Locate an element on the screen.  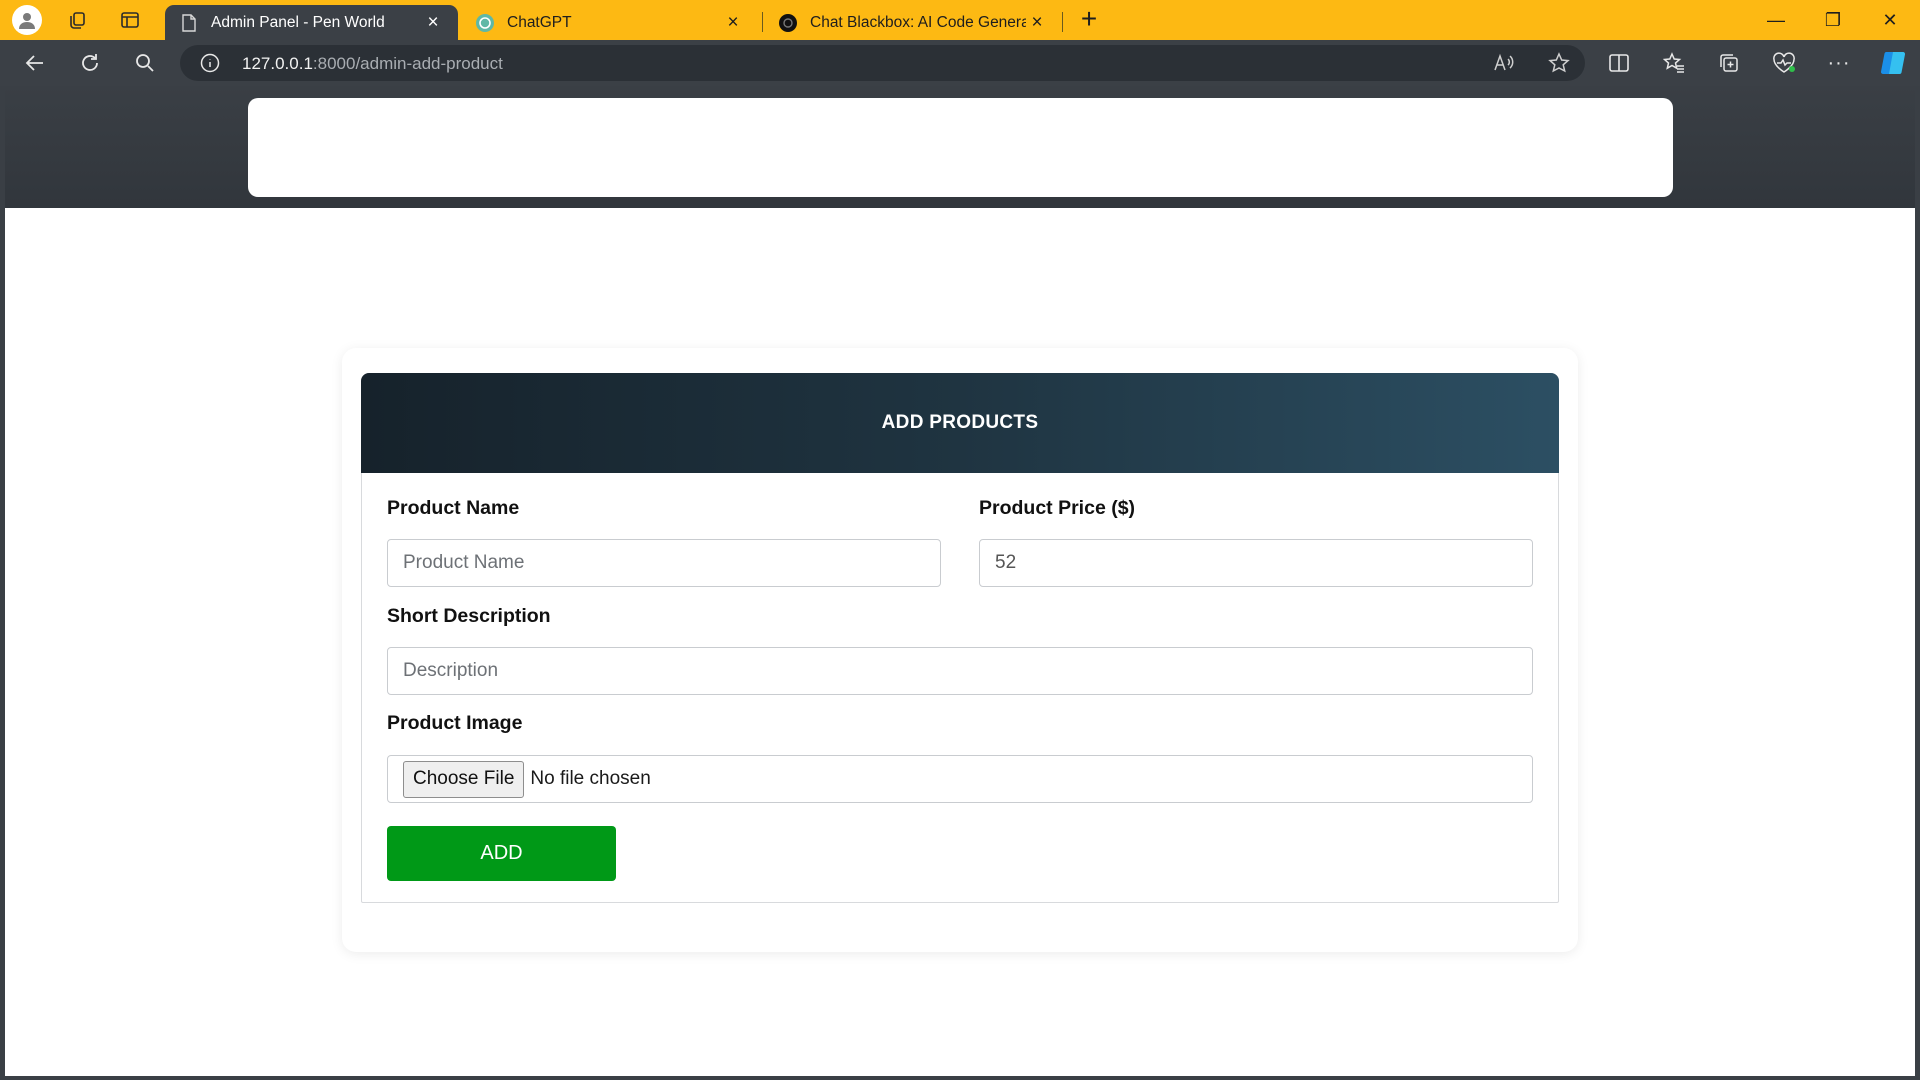
profile-icon is located at coordinates (27, 20).